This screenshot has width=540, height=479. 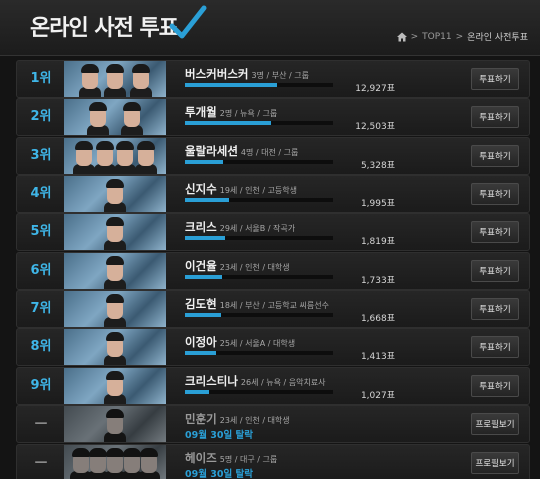 What do you see at coordinates (201, 419) in the screenshot?
I see `contestant-name: 민훈기` at bounding box center [201, 419].